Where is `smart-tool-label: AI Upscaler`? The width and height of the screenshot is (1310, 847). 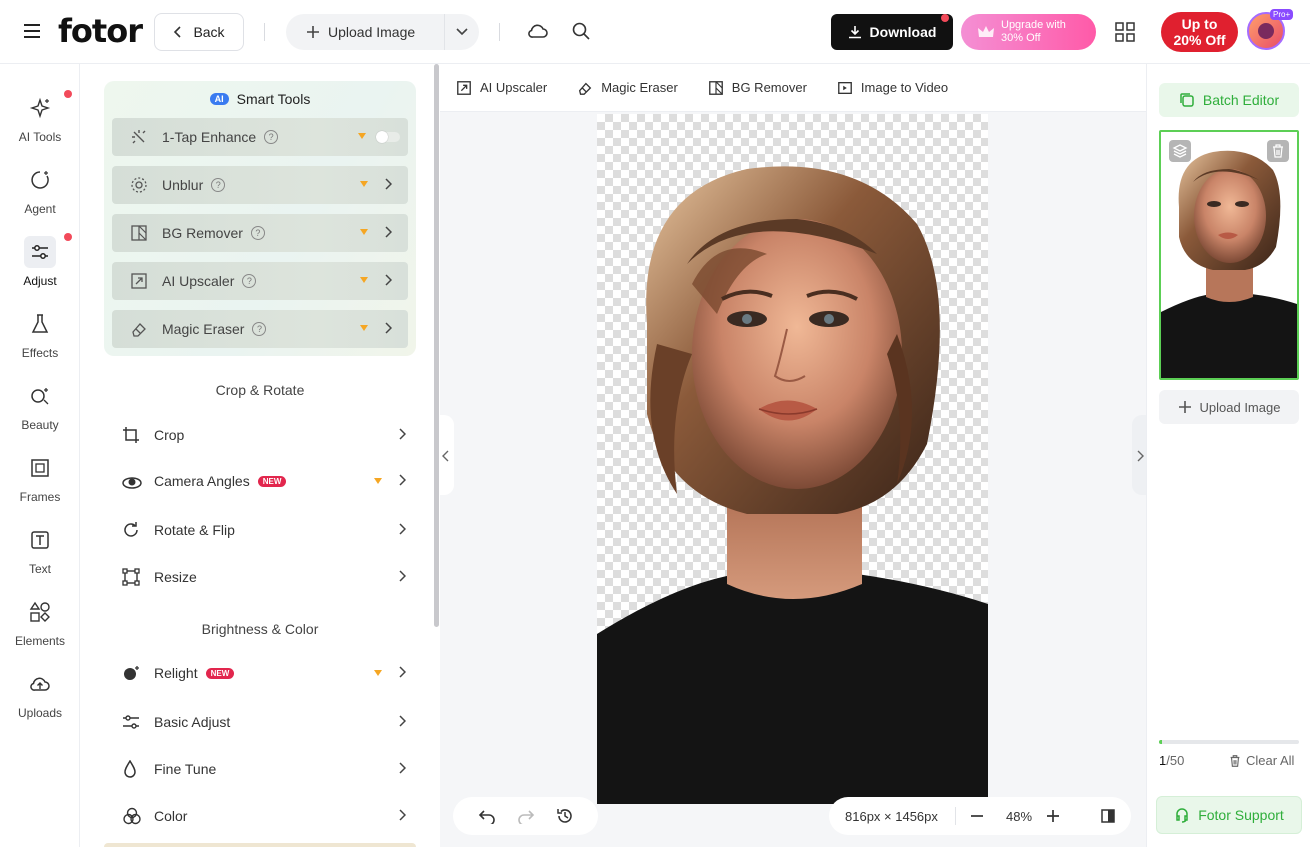
smart-tool-label: AI Upscaler is located at coordinates (198, 281).